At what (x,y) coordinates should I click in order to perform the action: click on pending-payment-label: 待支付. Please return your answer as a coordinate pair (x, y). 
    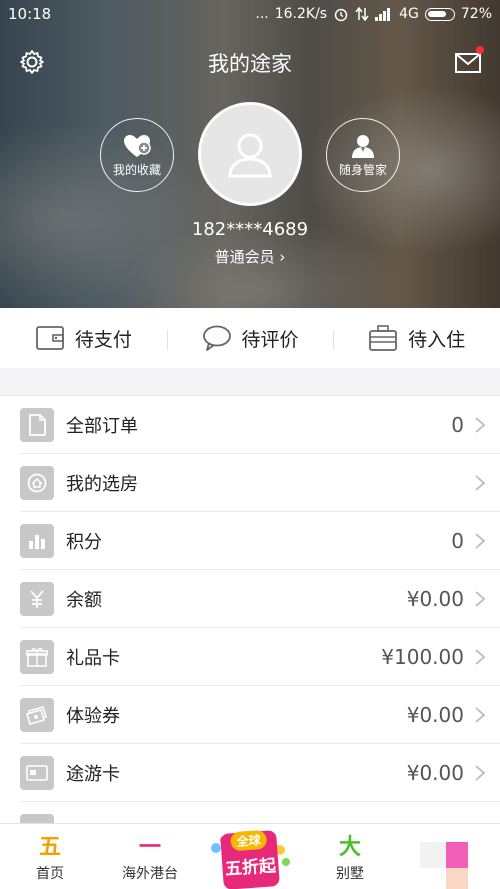
    Looking at the image, I should click on (103, 339).